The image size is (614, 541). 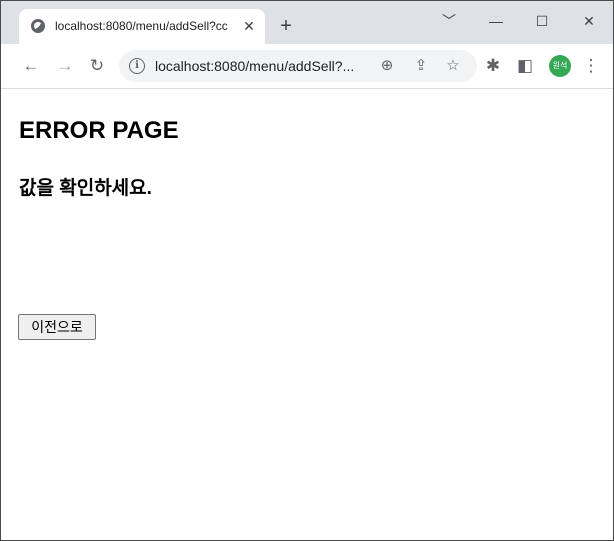 I want to click on globe-icon, so click(x=38, y=26).